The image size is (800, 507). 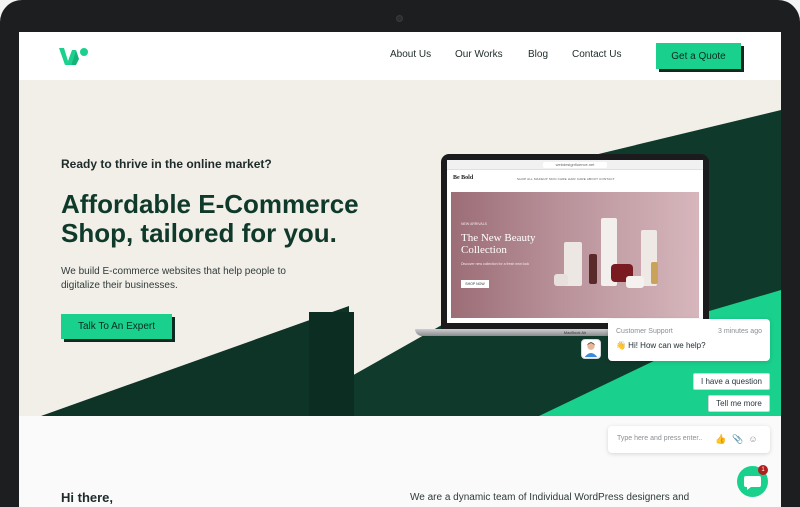 I want to click on mockup-browser-bar: webdesignfluence.net, so click(x=575, y=165).